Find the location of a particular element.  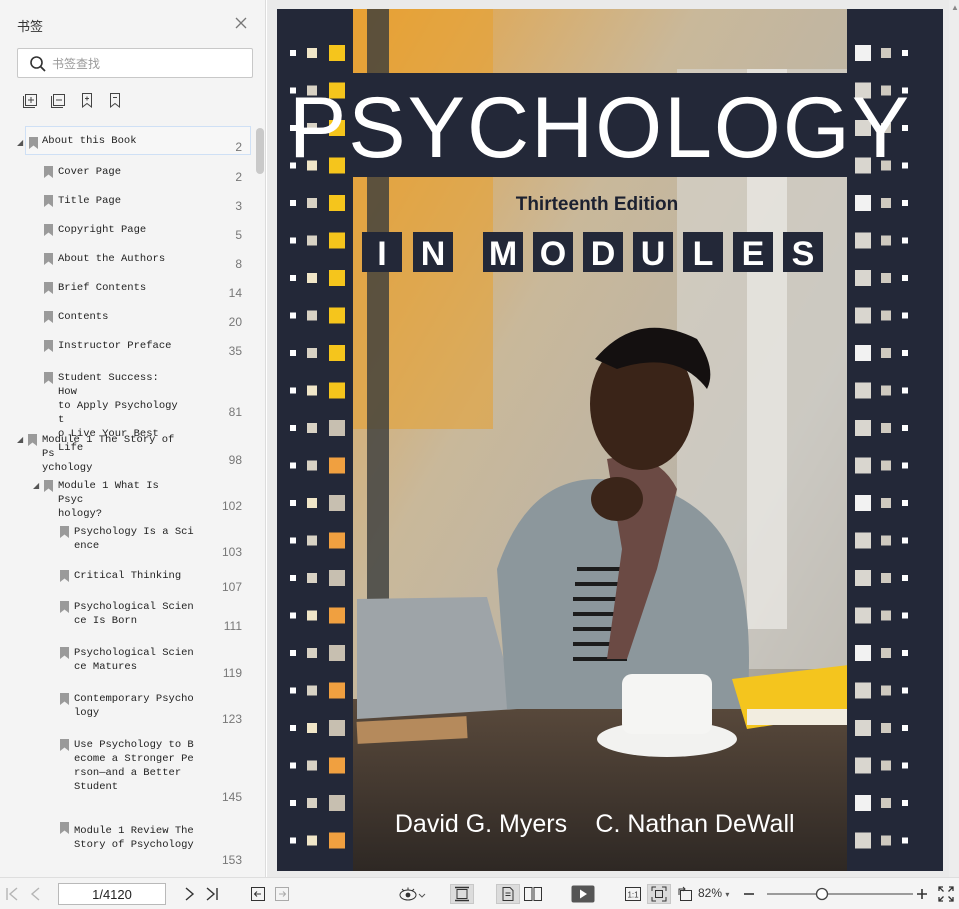

svg-text: 1:1 is located at coordinates (633, 895).